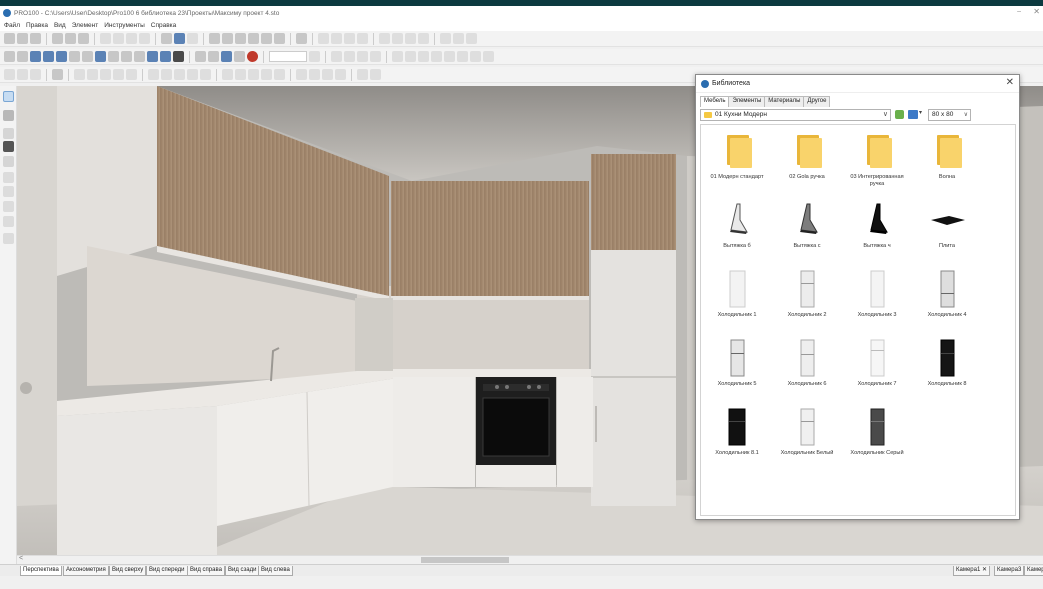  Describe the element at coordinates (947, 366) in the screenshot. I see `library-item: Холодильник 8` at that location.